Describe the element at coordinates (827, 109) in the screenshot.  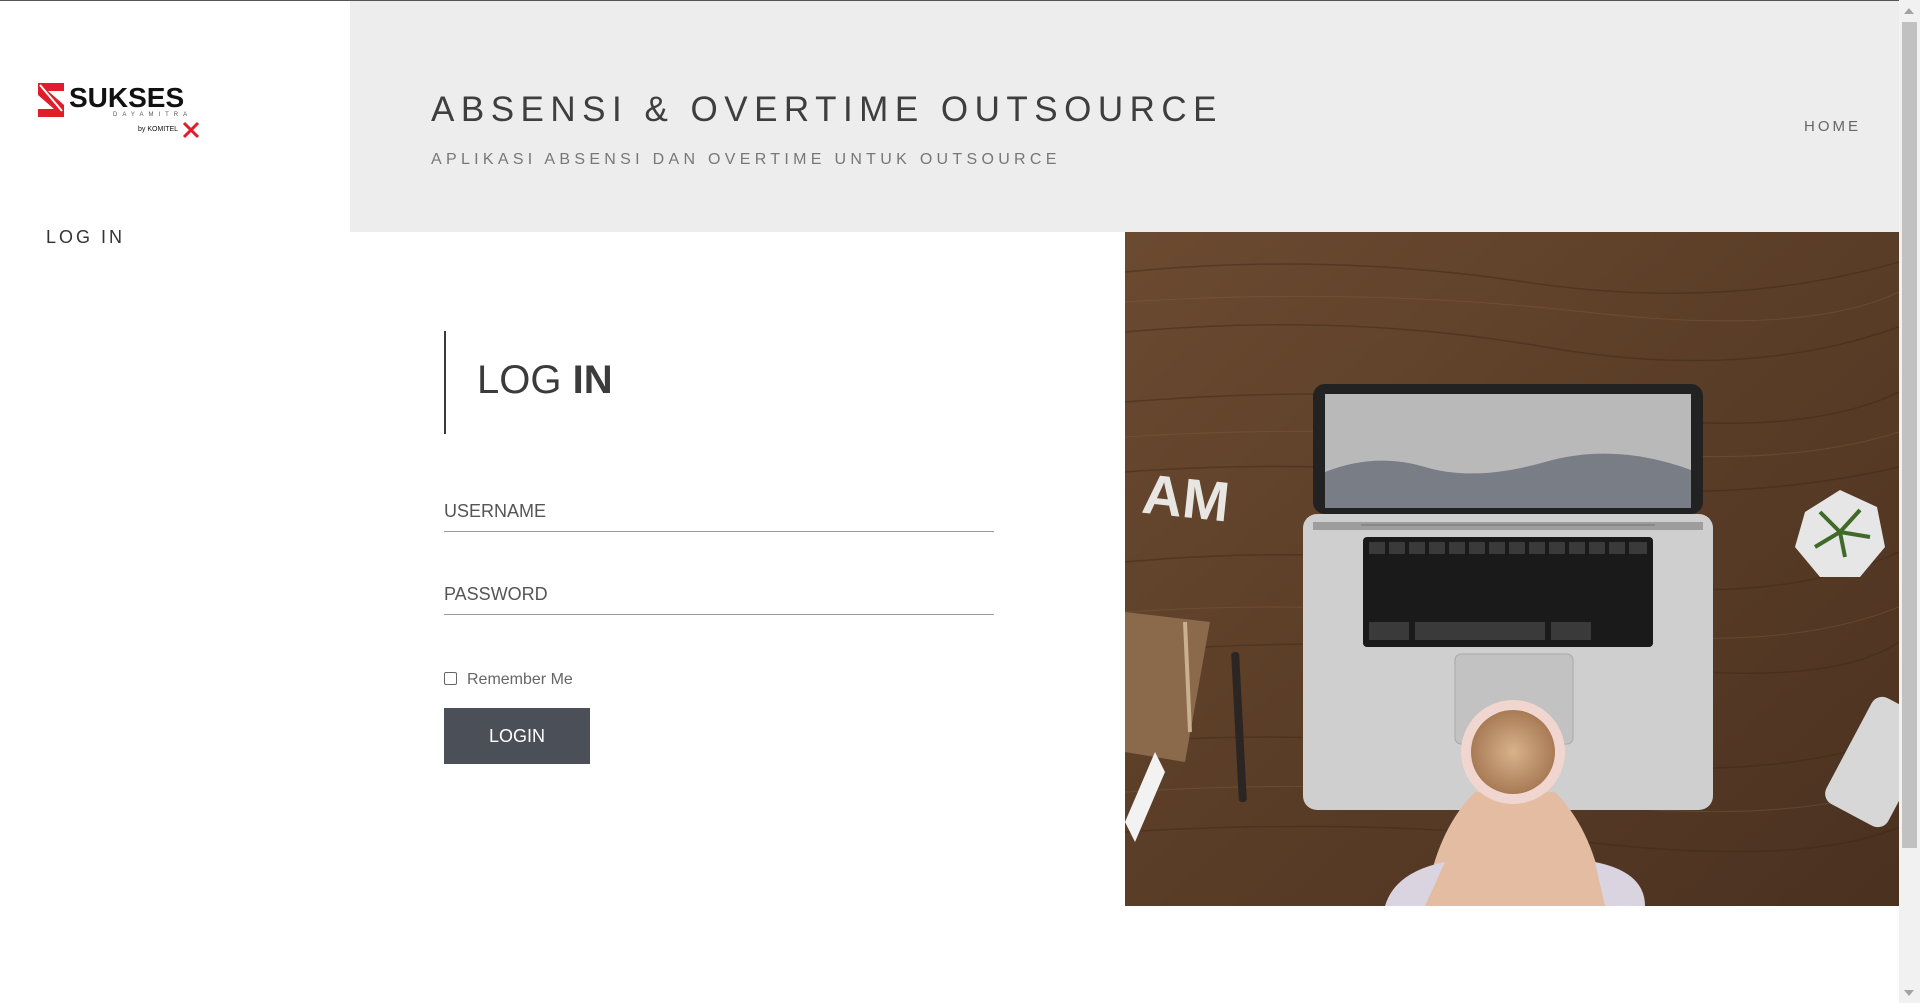
I see `page-title: ABSENSI & OVERTIME OUTSOURCE` at that location.